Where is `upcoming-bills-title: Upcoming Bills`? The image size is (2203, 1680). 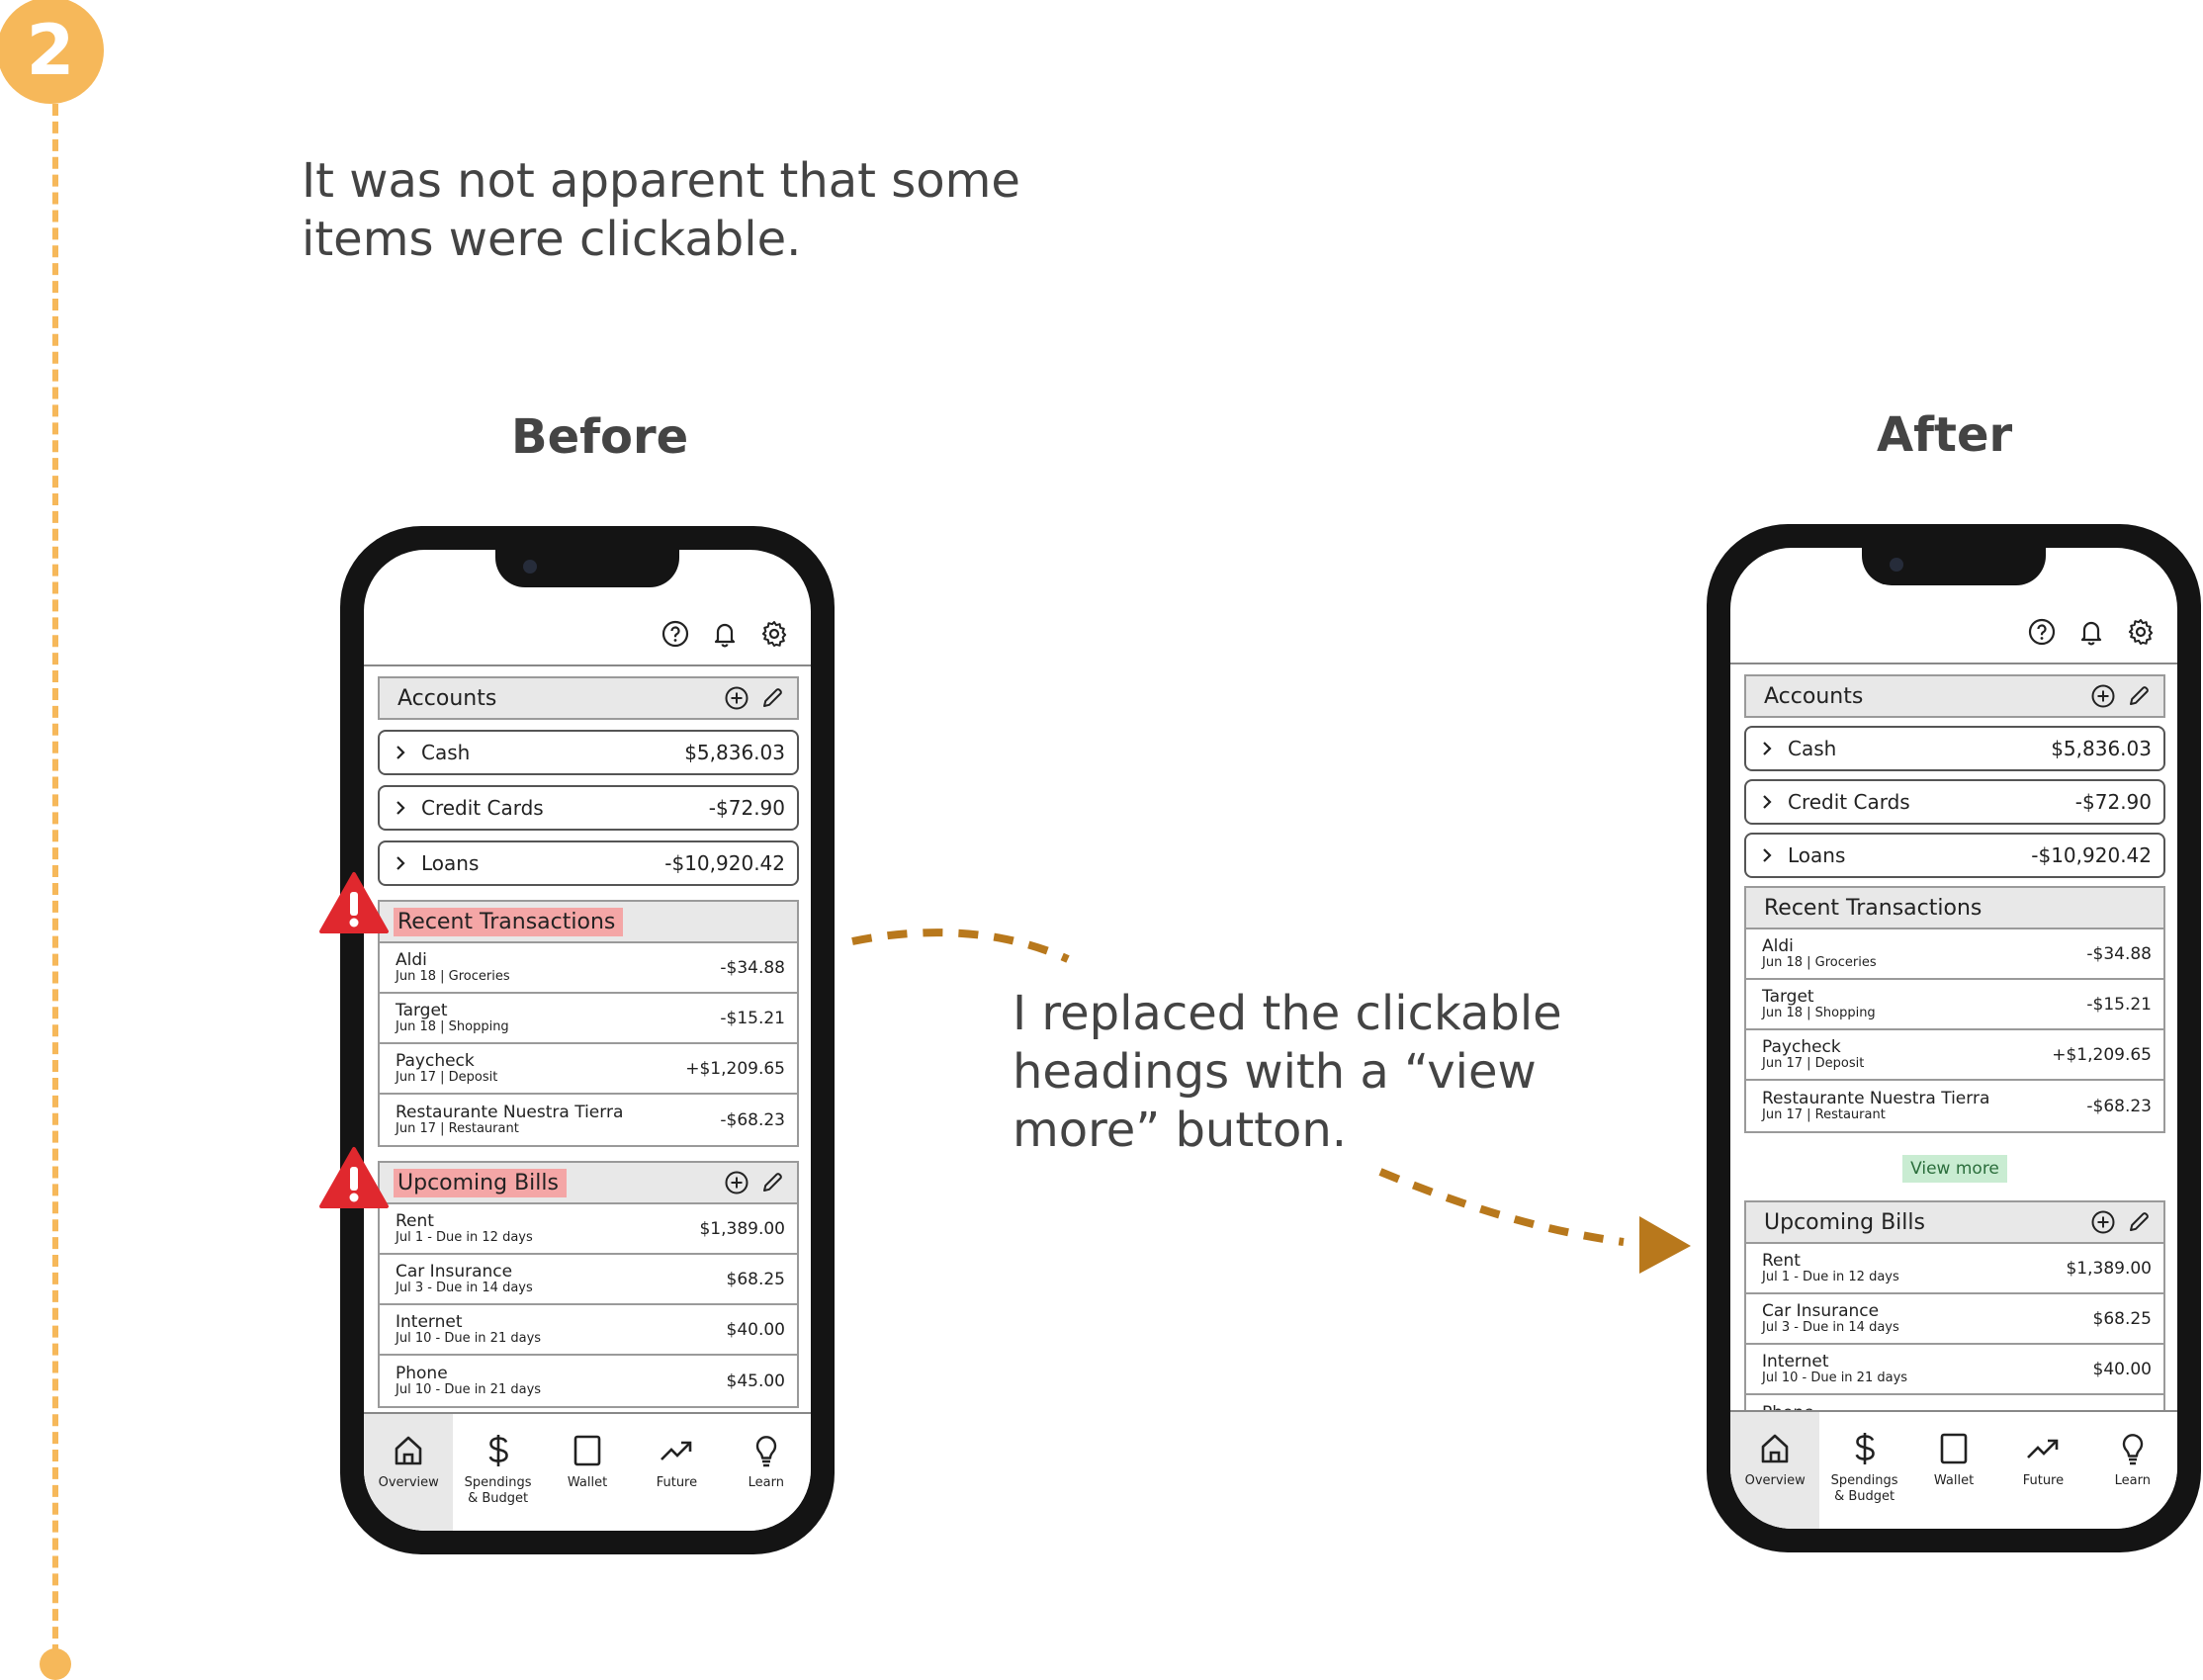
upcoming-bills-title: Upcoming Bills is located at coordinates (1845, 1222).